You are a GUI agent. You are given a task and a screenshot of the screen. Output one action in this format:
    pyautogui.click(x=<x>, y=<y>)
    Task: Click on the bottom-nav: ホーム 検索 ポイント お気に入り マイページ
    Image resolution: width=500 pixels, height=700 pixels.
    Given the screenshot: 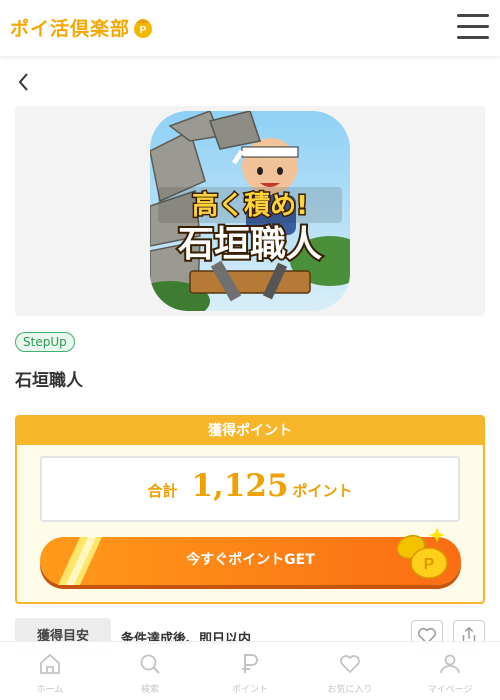 What is the action you would take?
    pyautogui.click(x=250, y=670)
    